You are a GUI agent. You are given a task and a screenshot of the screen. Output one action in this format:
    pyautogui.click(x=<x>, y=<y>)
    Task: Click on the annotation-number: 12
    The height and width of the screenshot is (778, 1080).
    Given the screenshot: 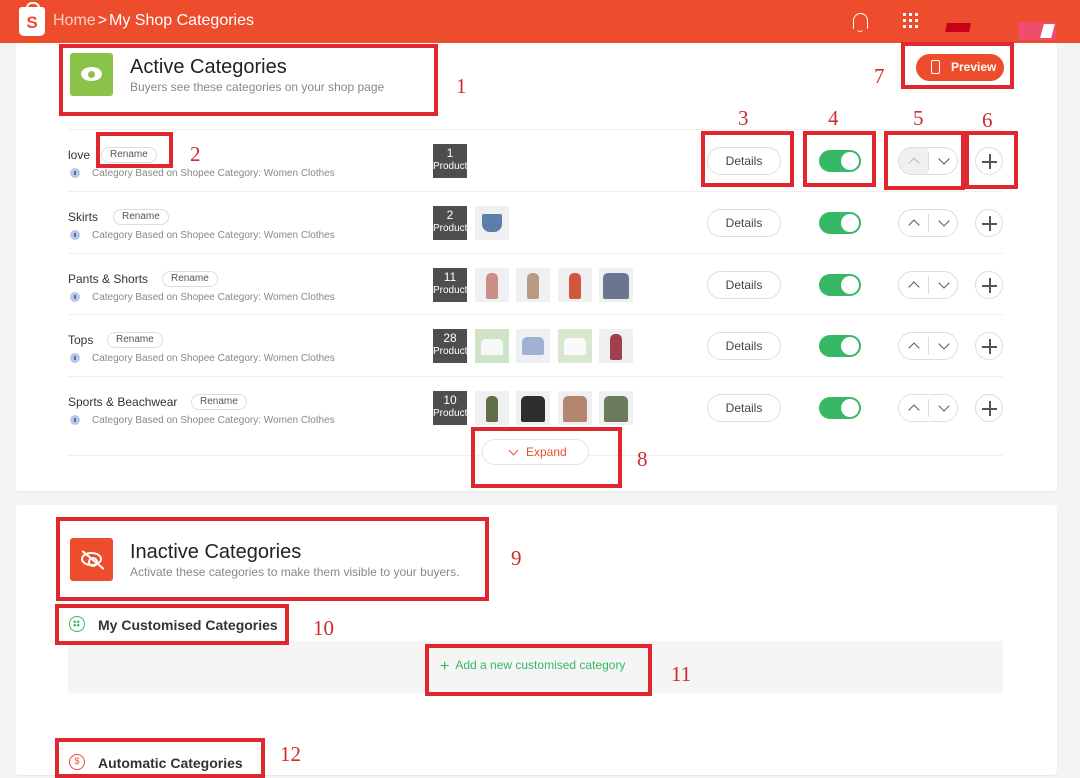 What is the action you would take?
    pyautogui.click(x=290, y=754)
    